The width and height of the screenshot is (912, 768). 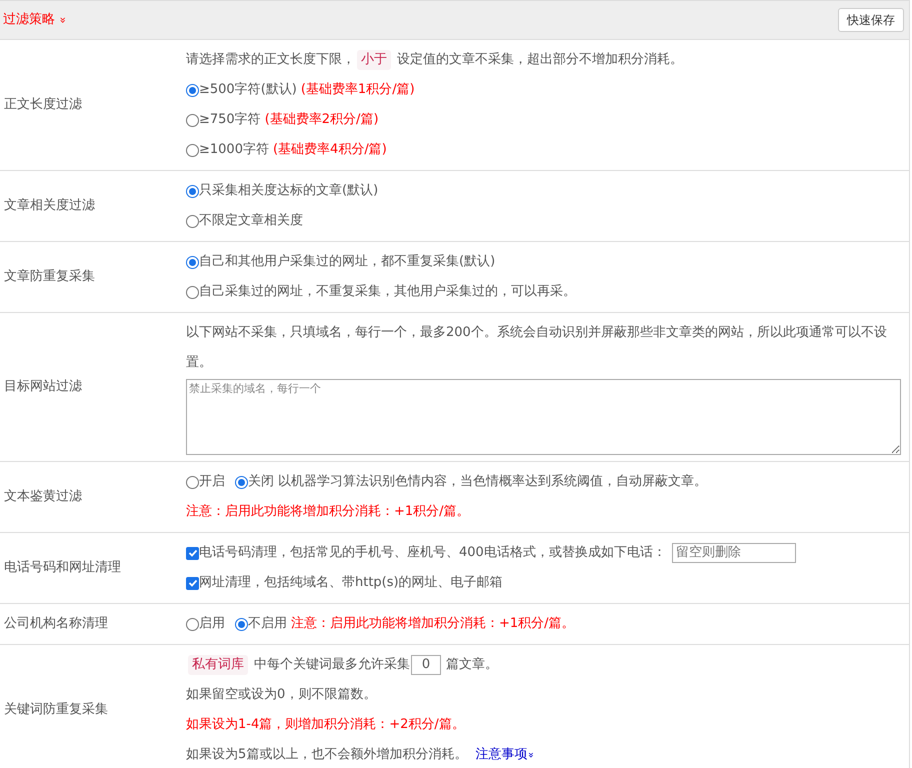 What do you see at coordinates (871, 20) in the screenshot?
I see `save-button: 快速保存` at bounding box center [871, 20].